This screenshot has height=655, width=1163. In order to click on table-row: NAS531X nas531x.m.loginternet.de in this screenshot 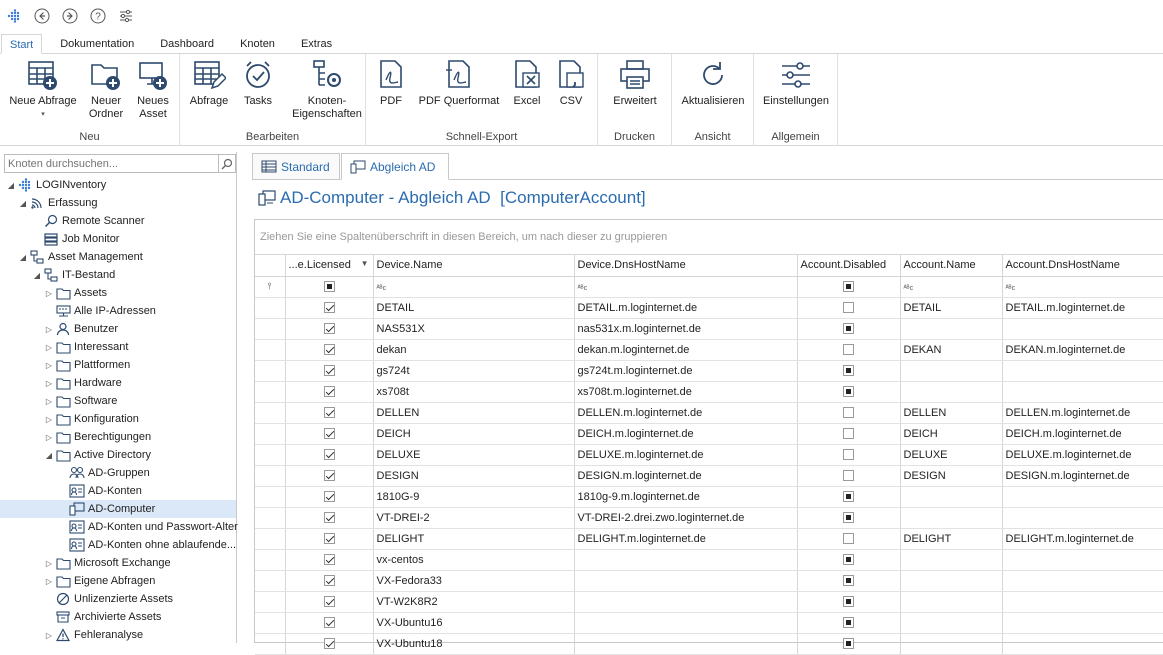, I will do `click(709, 329)`.